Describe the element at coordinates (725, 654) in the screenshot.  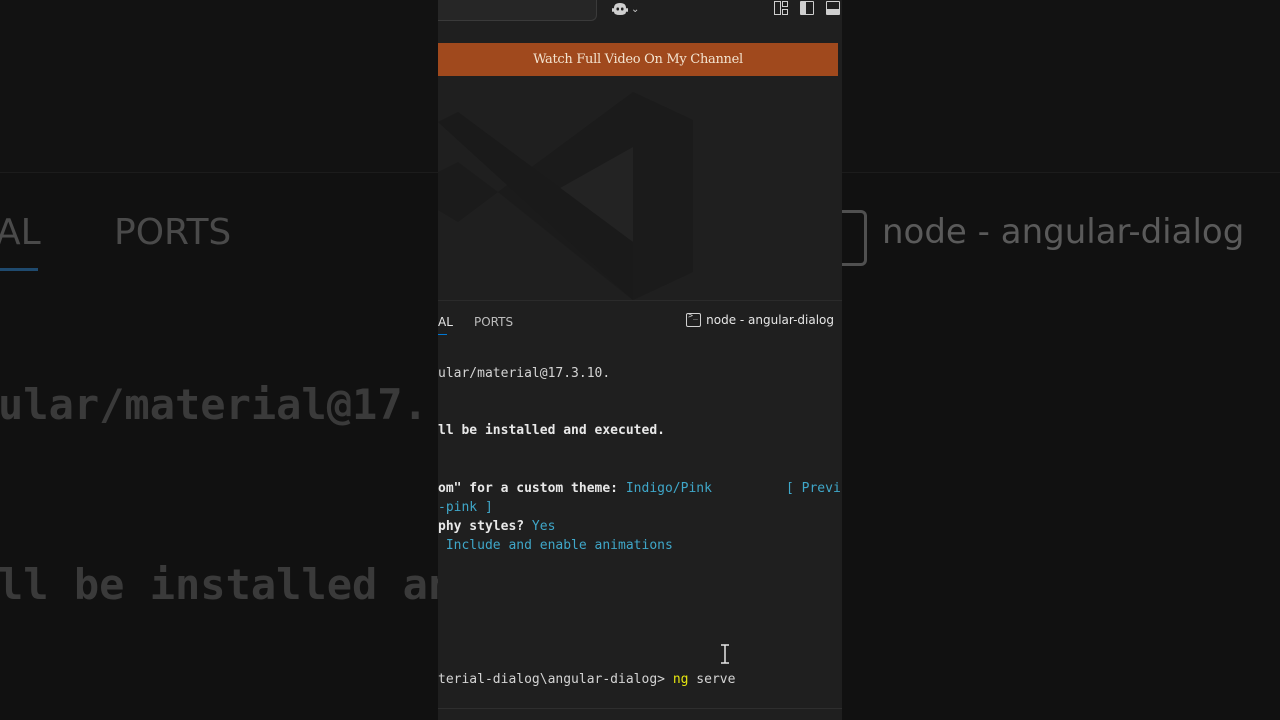
I see `text-cursor-icon` at that location.